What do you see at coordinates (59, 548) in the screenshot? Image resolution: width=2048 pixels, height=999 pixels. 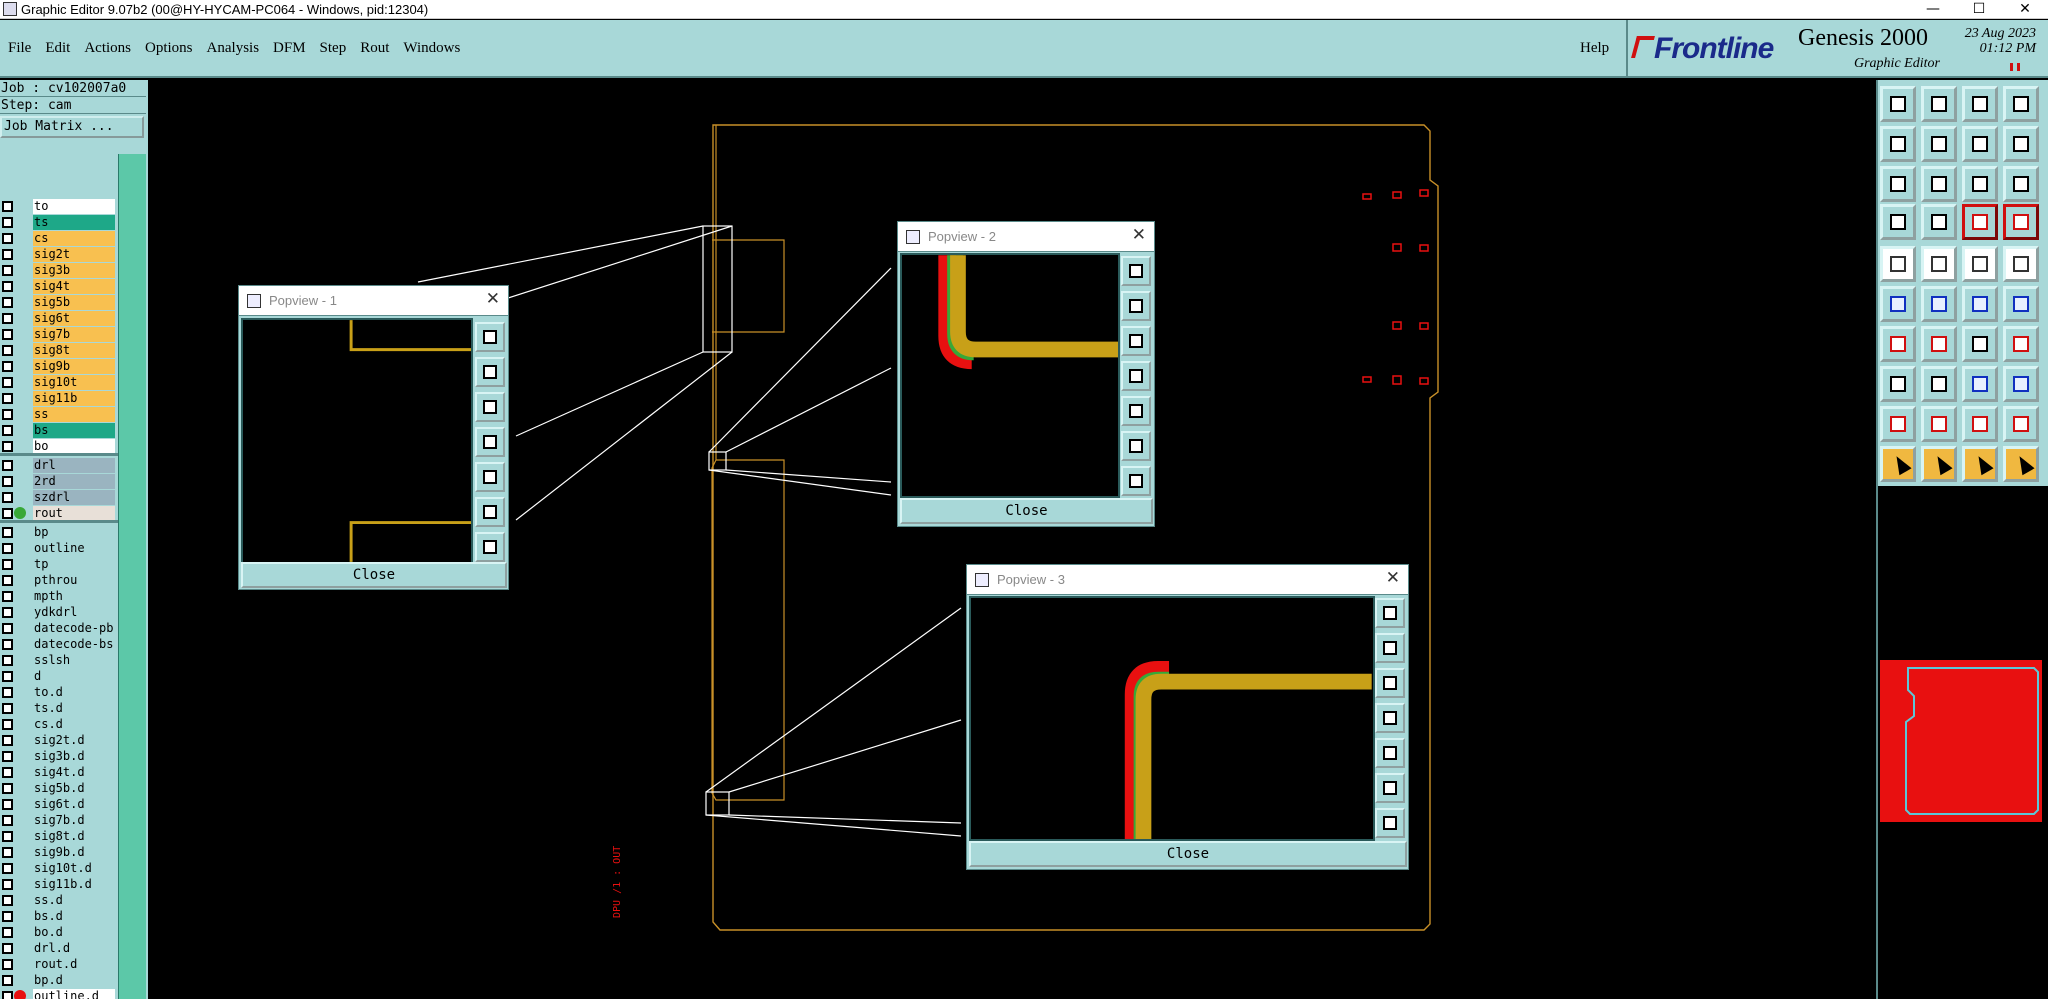 I see `layer-row: outline` at bounding box center [59, 548].